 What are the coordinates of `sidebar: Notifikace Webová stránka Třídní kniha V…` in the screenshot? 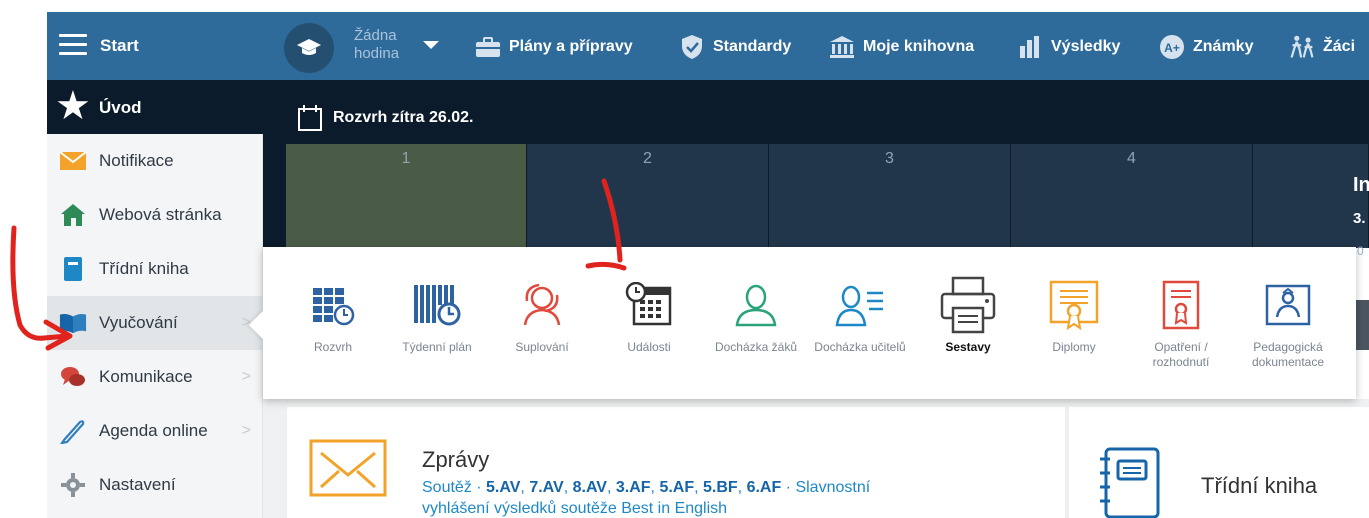 It's located at (155, 326).